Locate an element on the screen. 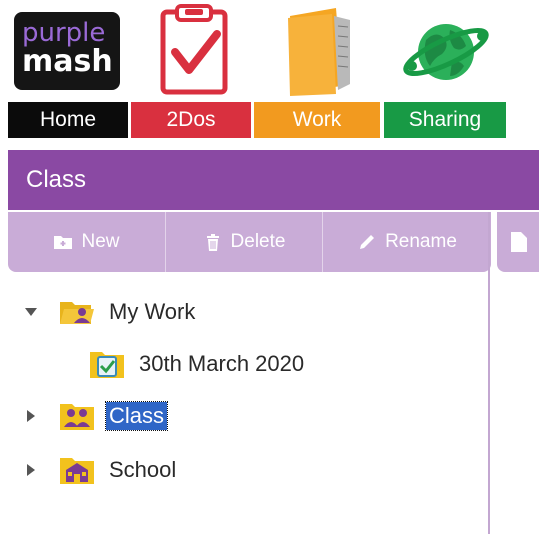 The height and width of the screenshot is (534, 539). delete-button: Delete is located at coordinates (244, 242).